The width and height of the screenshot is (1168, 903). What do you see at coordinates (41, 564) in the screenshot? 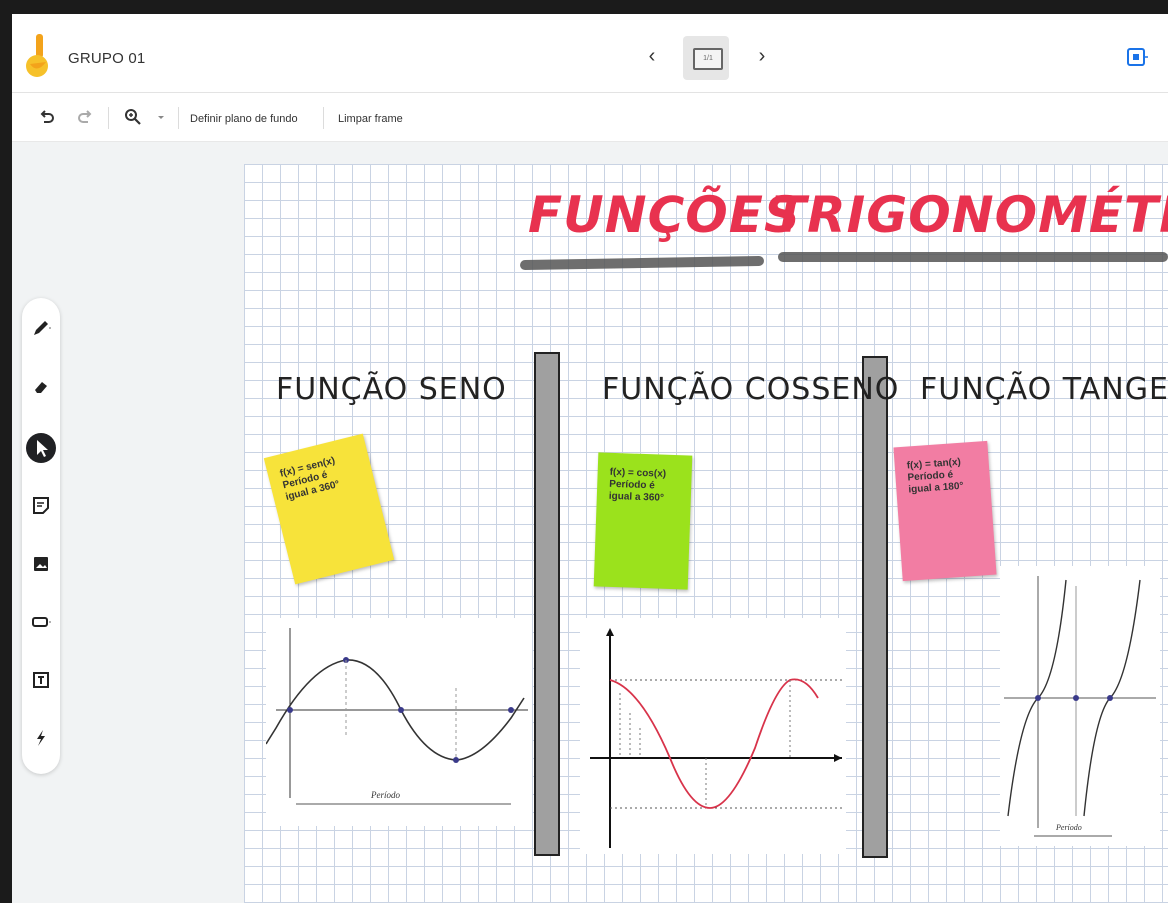
I see `image-icon` at bounding box center [41, 564].